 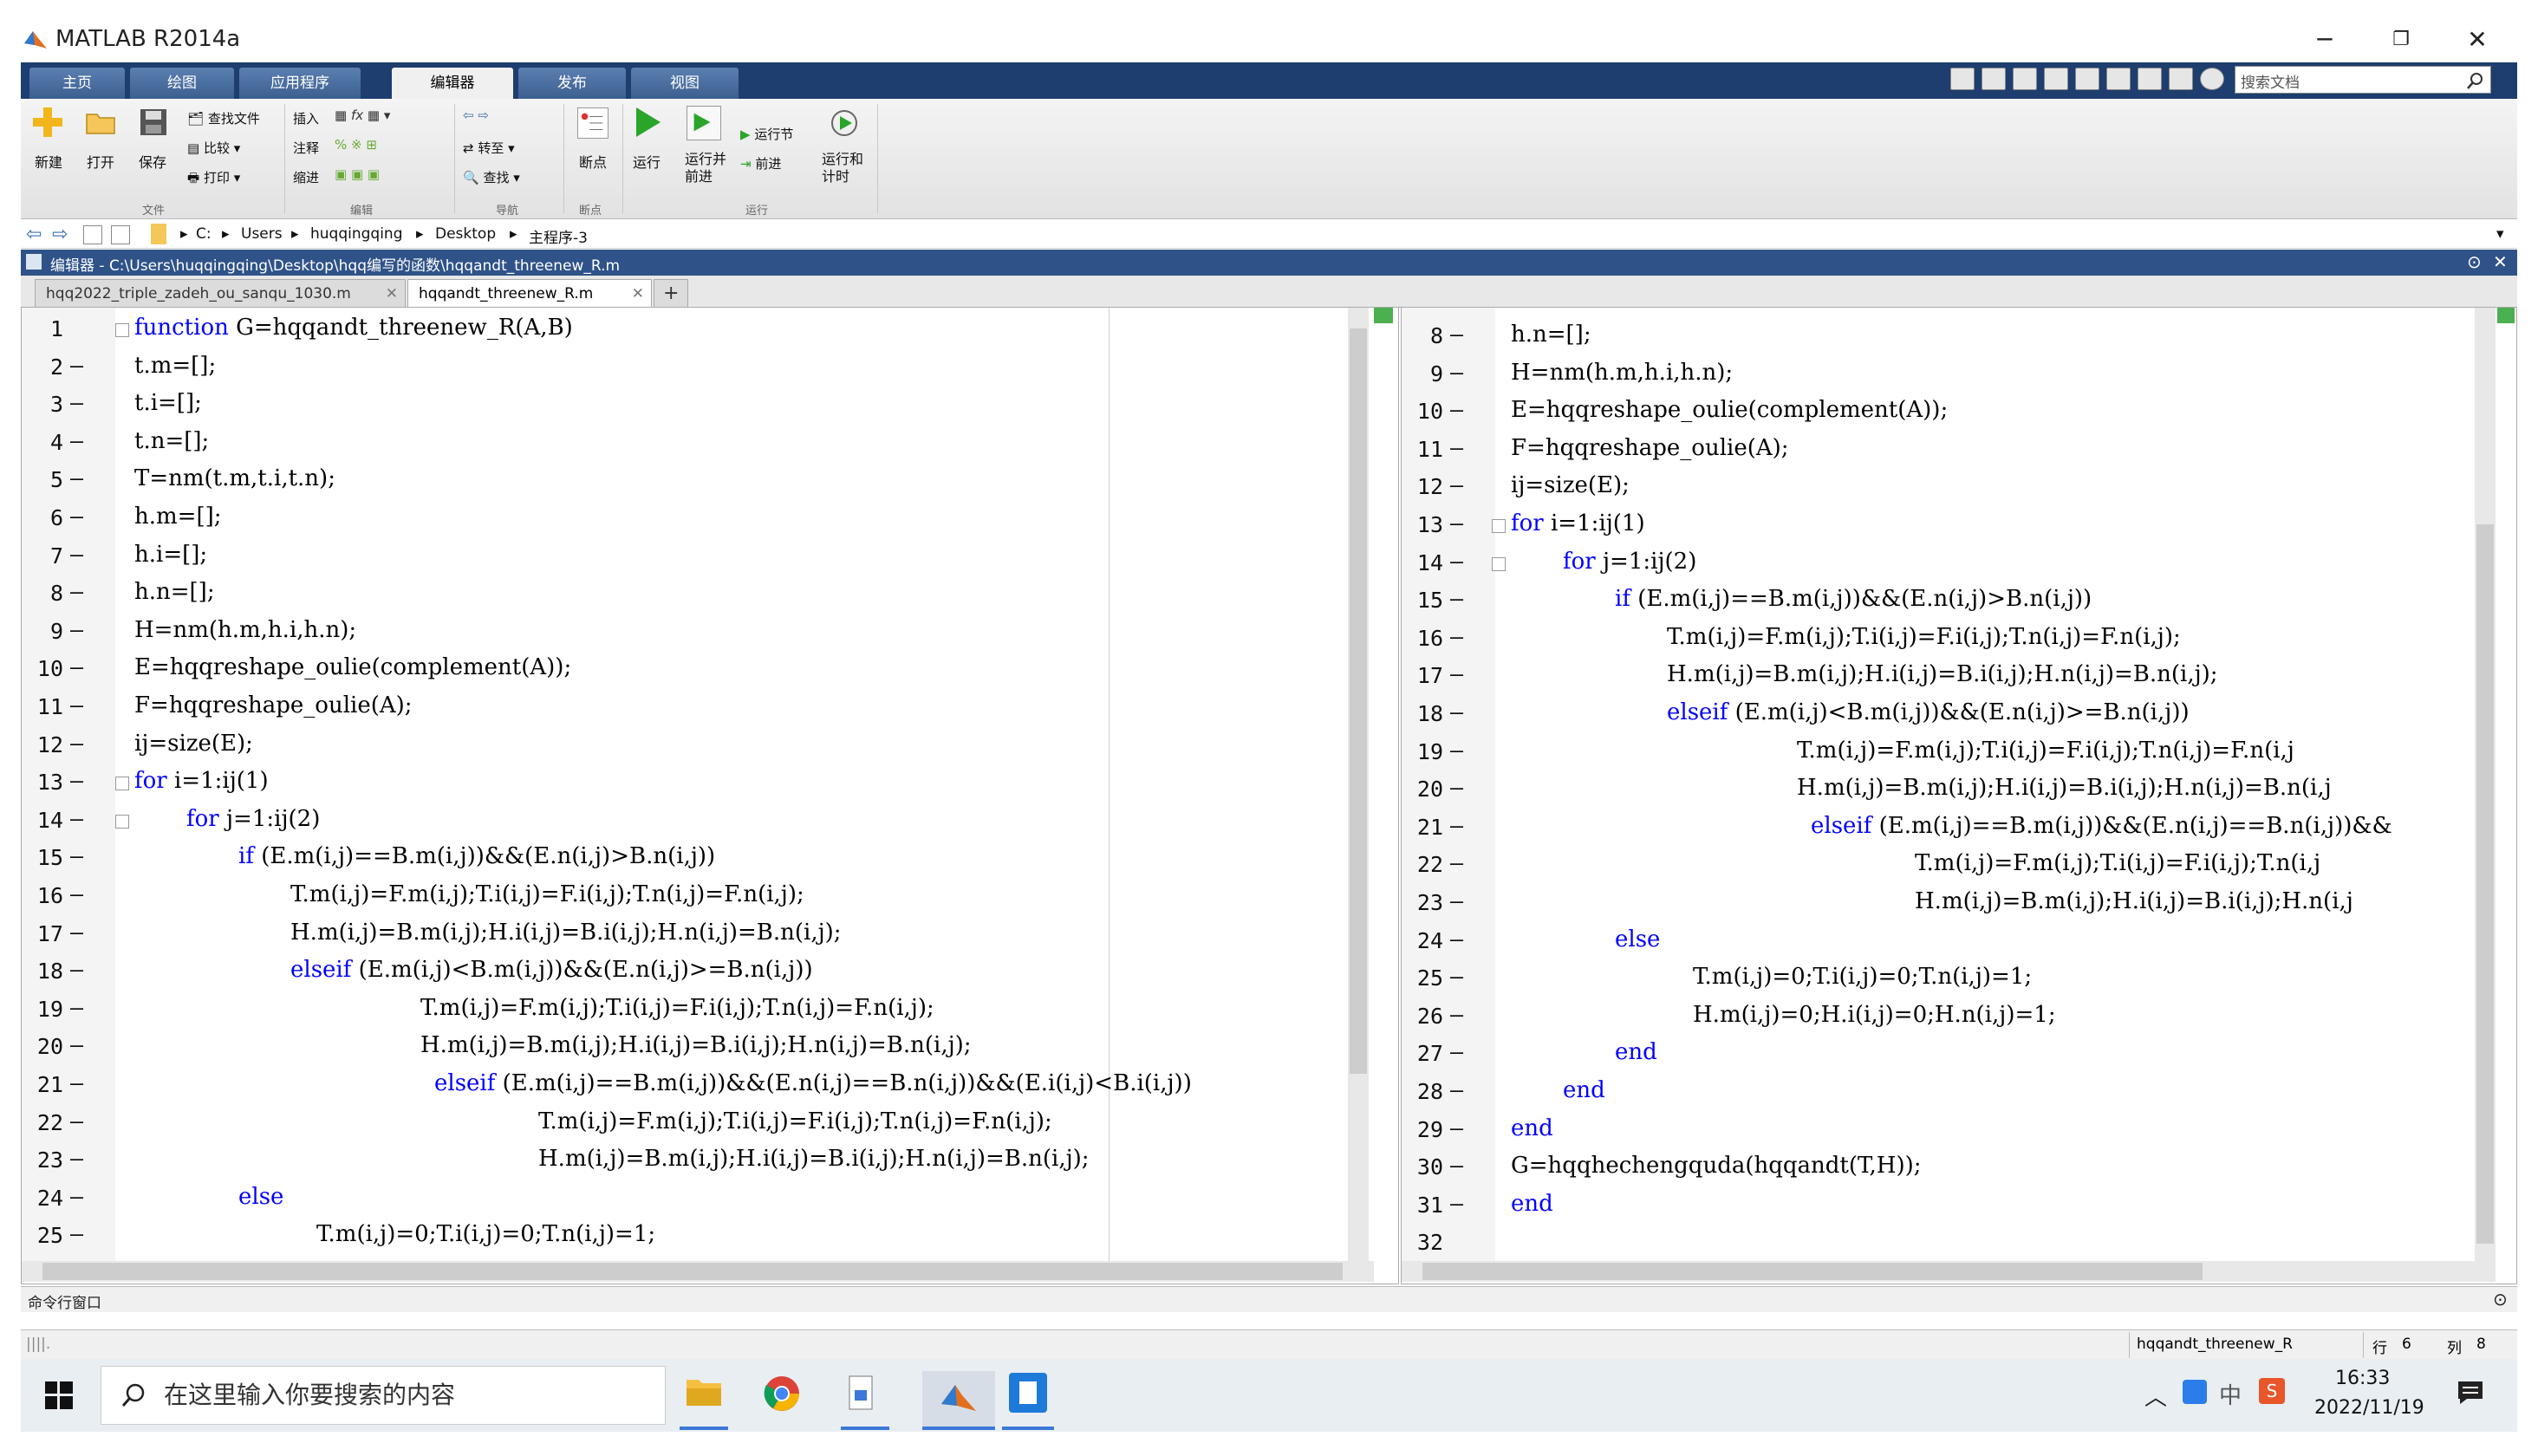 What do you see at coordinates (593, 161) in the screenshot?
I see `breakpoints-button: 断点` at bounding box center [593, 161].